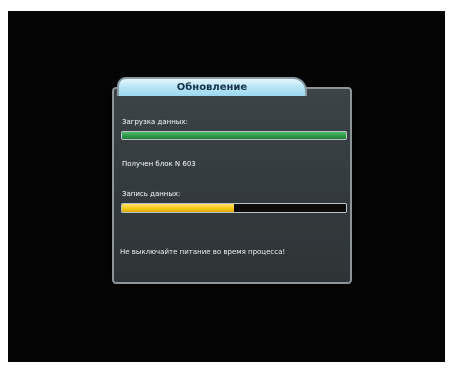  Describe the element at coordinates (151, 194) in the screenshot. I see `write-label: Запись данных:` at that location.